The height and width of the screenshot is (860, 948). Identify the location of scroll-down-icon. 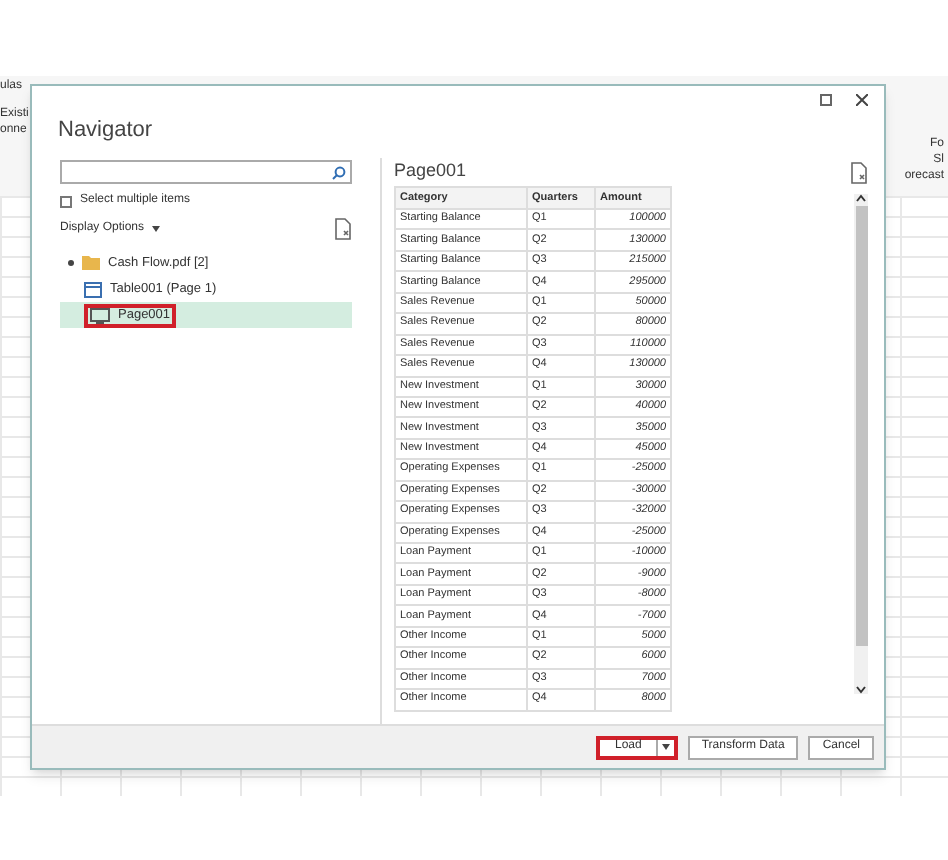
(861, 690).